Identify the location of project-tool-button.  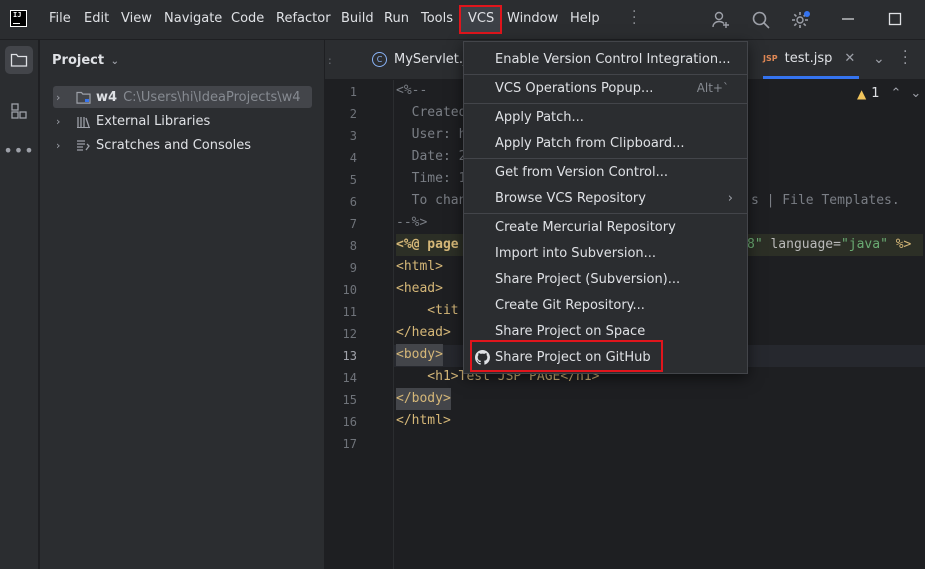
(19, 60).